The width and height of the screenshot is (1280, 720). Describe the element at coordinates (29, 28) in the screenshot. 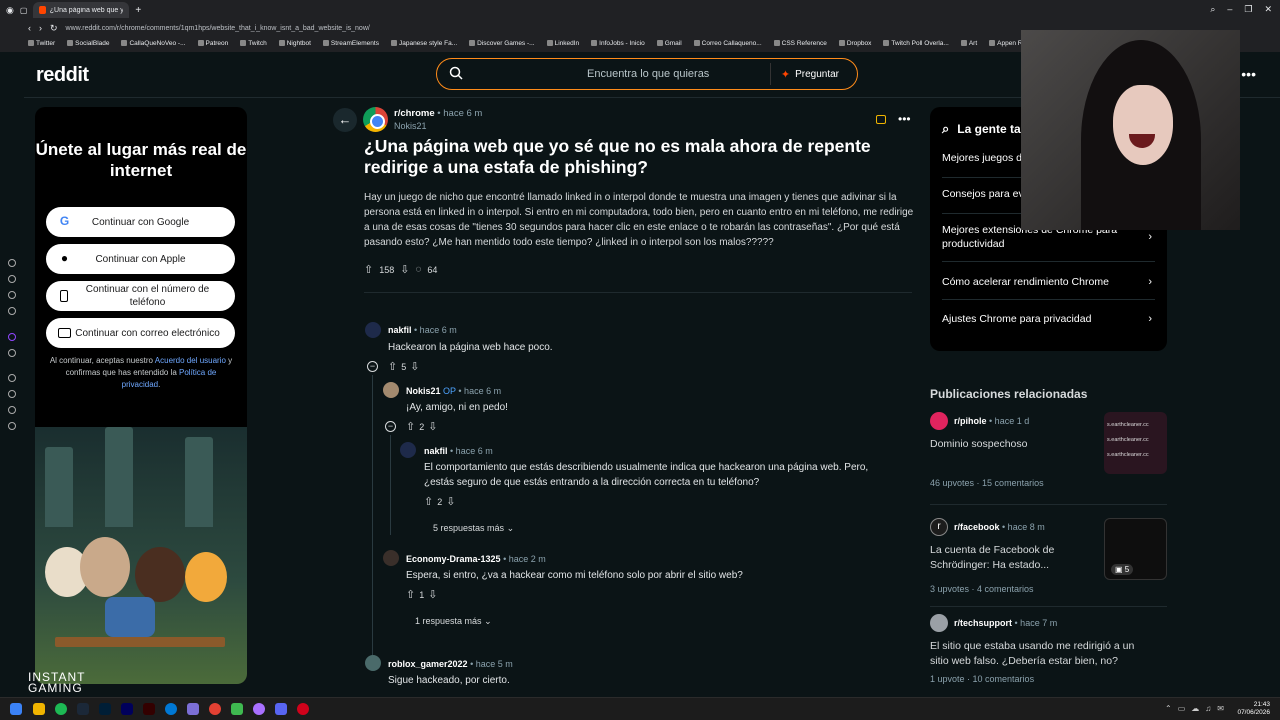

I see `back-nav-icon: ‹` at that location.